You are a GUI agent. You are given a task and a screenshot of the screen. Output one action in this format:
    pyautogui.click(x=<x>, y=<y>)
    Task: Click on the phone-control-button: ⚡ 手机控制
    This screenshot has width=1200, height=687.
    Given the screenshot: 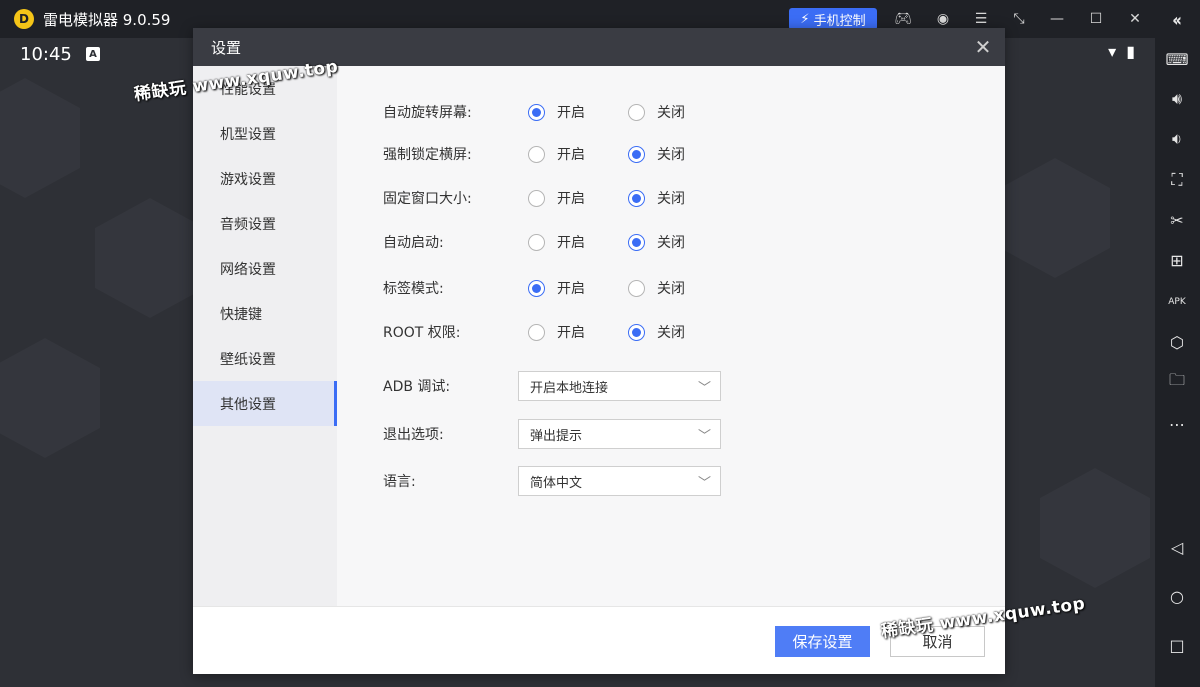 What is the action you would take?
    pyautogui.click(x=833, y=19)
    